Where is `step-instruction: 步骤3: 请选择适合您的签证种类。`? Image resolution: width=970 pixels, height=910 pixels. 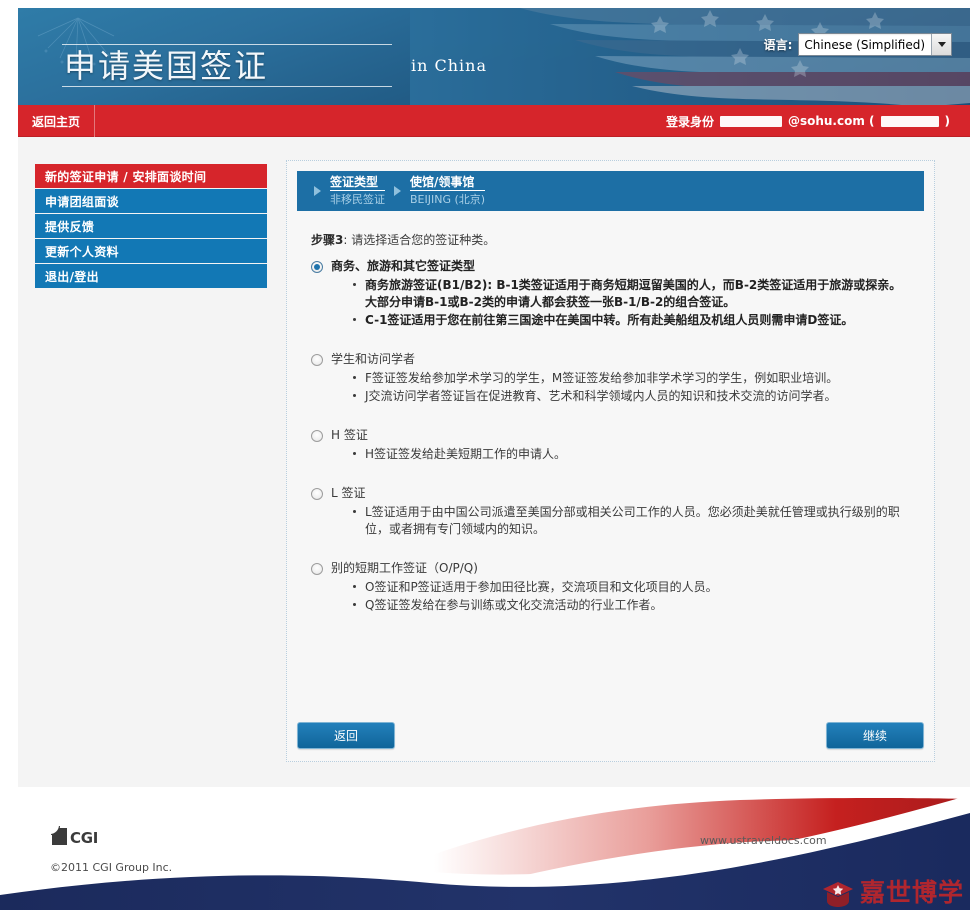 step-instruction: 步骤3: 请选择适合您的签证种类。 is located at coordinates (403, 239).